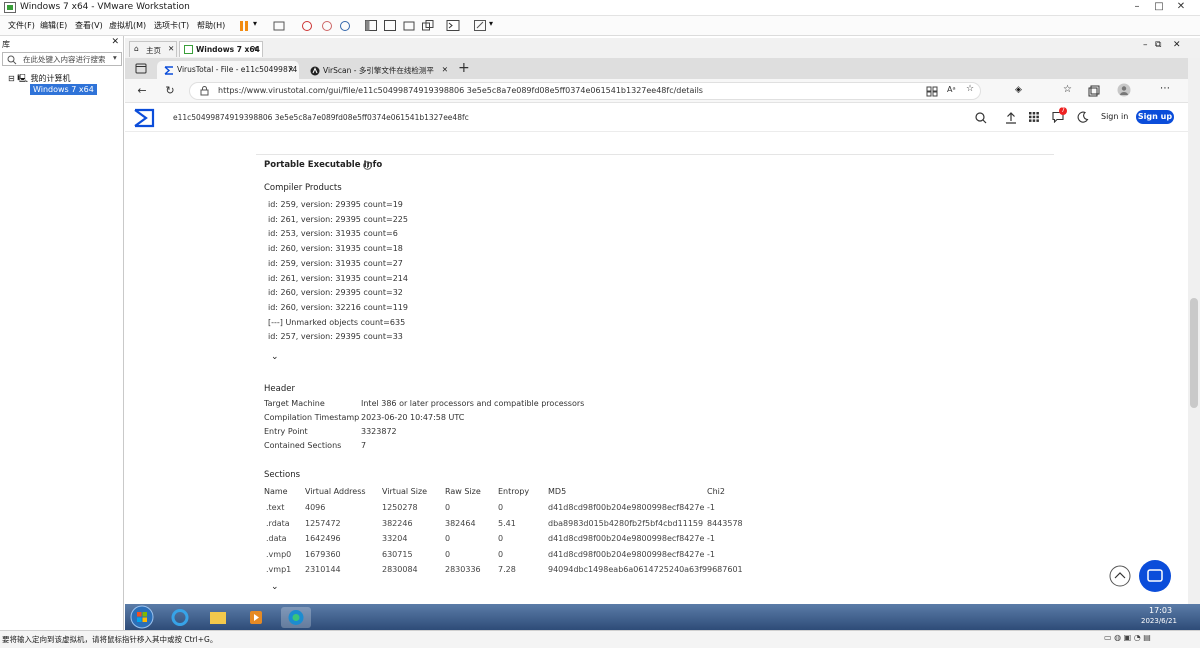  Describe the element at coordinates (1034, 117) in the screenshot. I see `apps-grid-icon` at that location.